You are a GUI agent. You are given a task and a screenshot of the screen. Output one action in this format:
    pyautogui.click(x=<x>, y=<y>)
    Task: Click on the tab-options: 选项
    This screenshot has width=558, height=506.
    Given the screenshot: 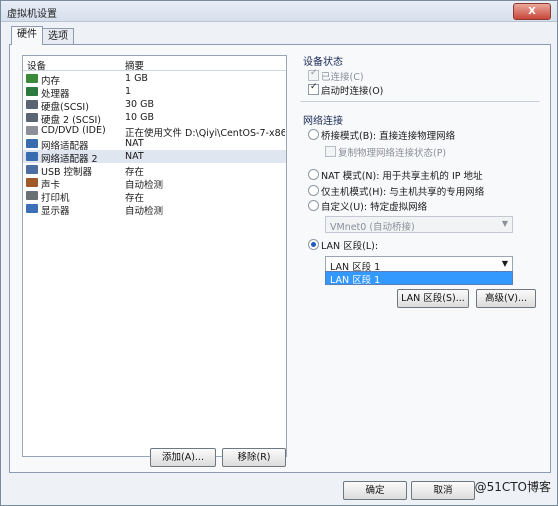 What is the action you would take?
    pyautogui.click(x=58, y=36)
    